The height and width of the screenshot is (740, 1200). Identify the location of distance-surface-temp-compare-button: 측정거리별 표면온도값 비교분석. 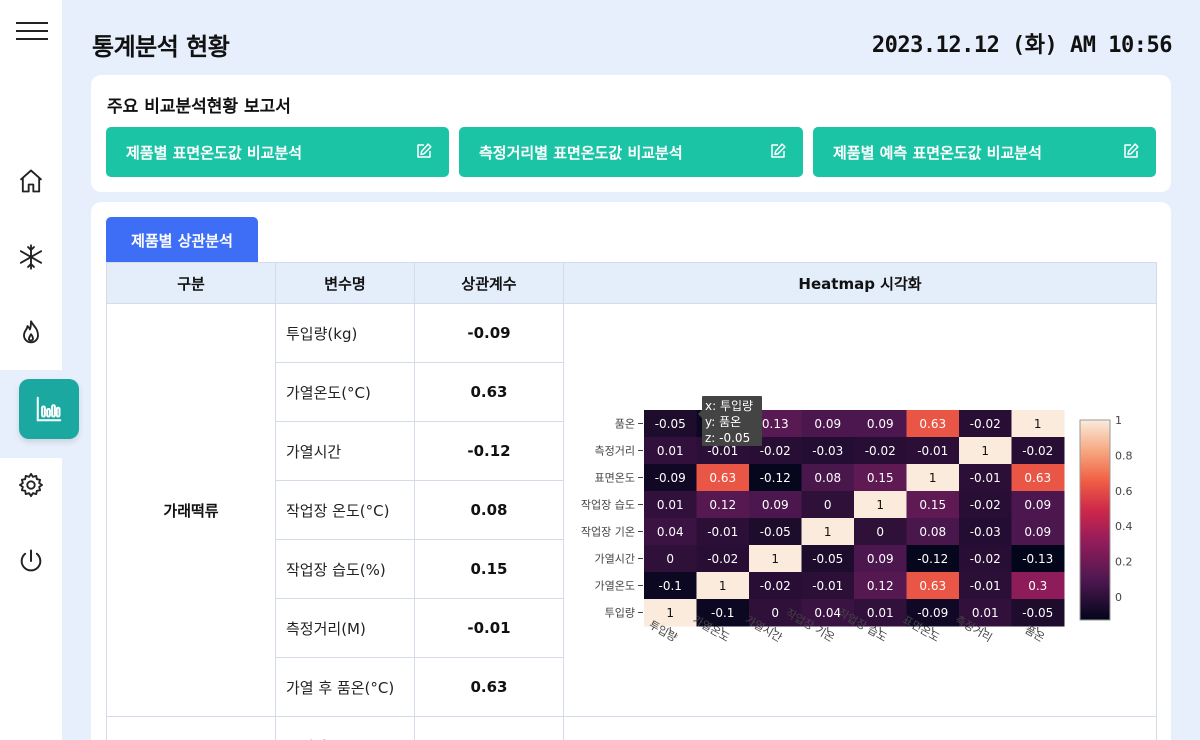
(631, 152).